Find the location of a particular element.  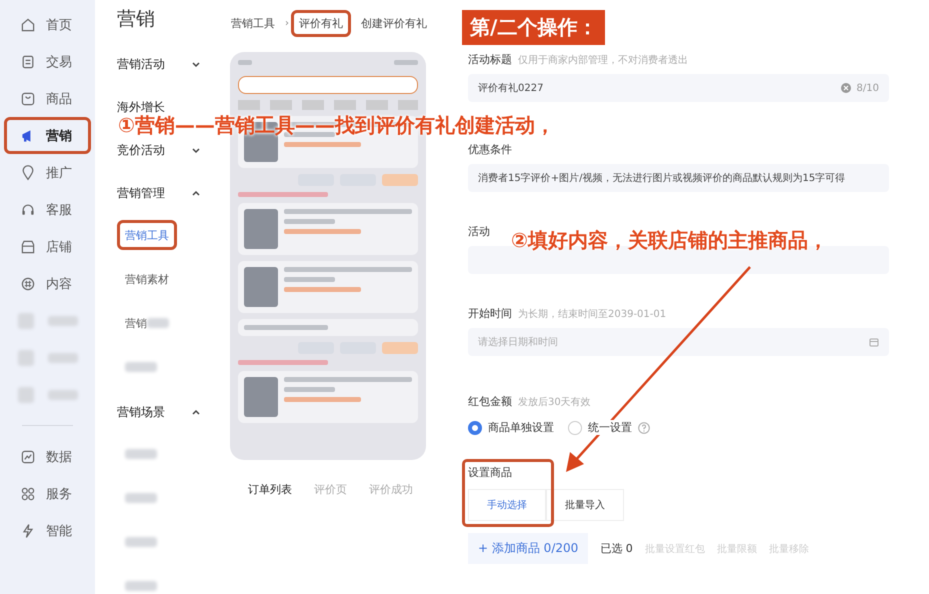

document-icon is located at coordinates (28, 62).